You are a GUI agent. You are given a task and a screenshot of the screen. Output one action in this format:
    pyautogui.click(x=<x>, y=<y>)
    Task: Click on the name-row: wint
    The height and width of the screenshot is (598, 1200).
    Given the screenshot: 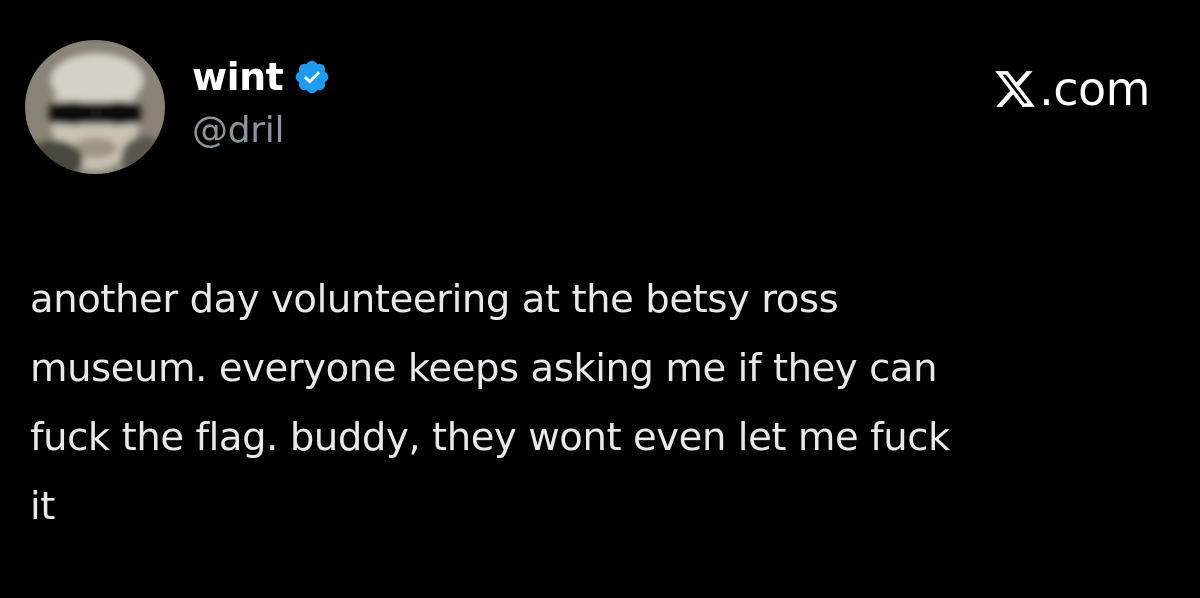 What is the action you would take?
    pyautogui.click(x=261, y=77)
    